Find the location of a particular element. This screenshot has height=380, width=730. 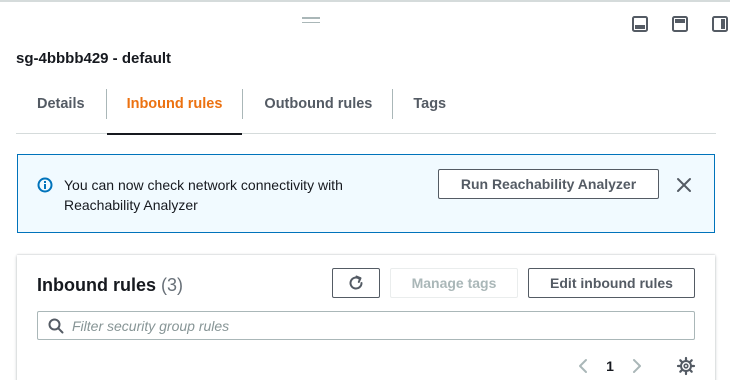

panel-title: sg-4bbbb429 - default is located at coordinates (94, 58).